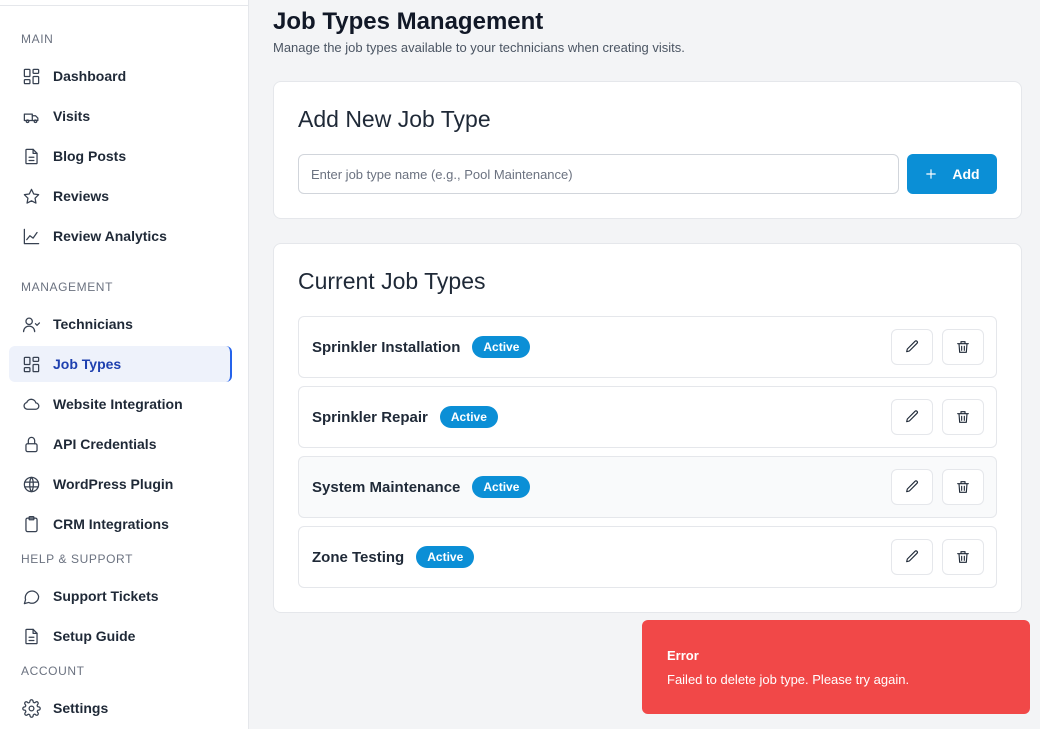  Describe the element at coordinates (31, 324) in the screenshot. I see `users-icon` at that location.